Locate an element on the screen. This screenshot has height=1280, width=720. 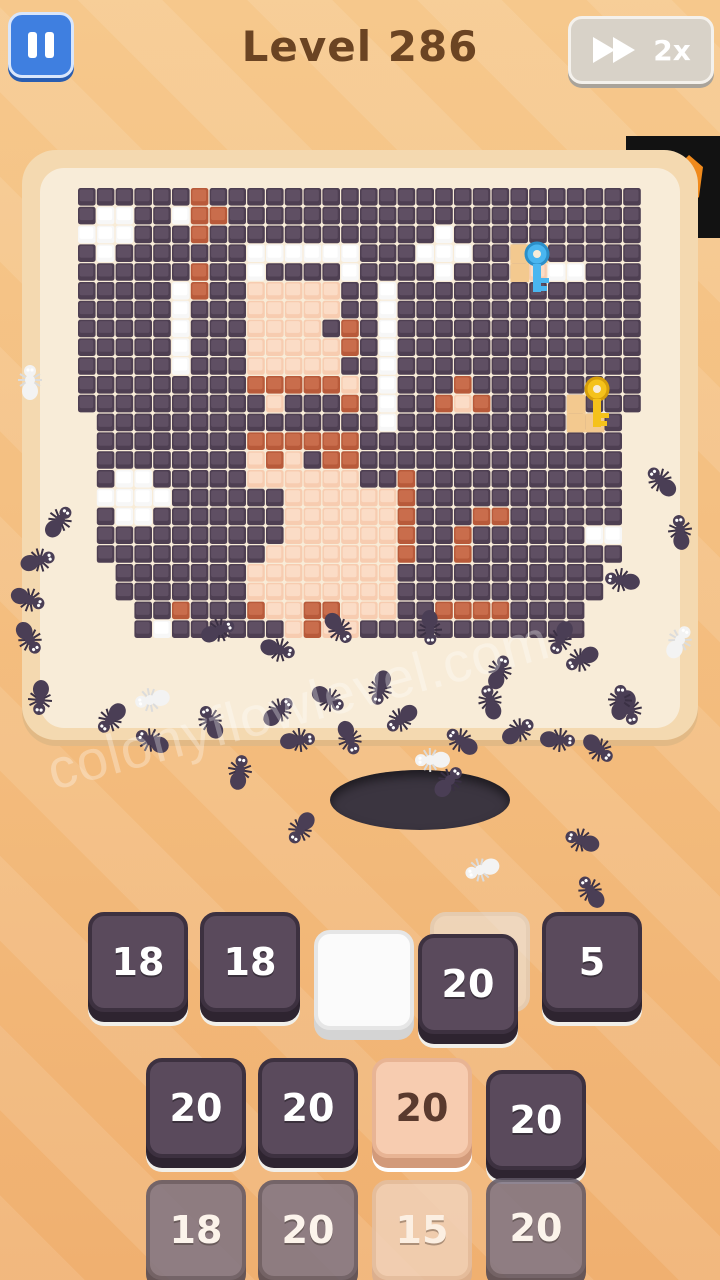
slot-tile-4: 20 is located at coordinates (468, 984).